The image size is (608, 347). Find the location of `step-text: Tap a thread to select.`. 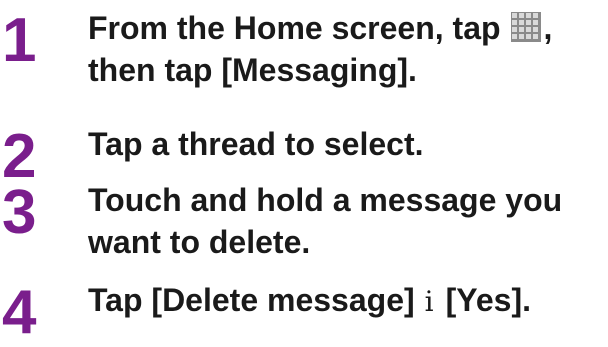

step-text: Tap a thread to select. is located at coordinates (256, 144).